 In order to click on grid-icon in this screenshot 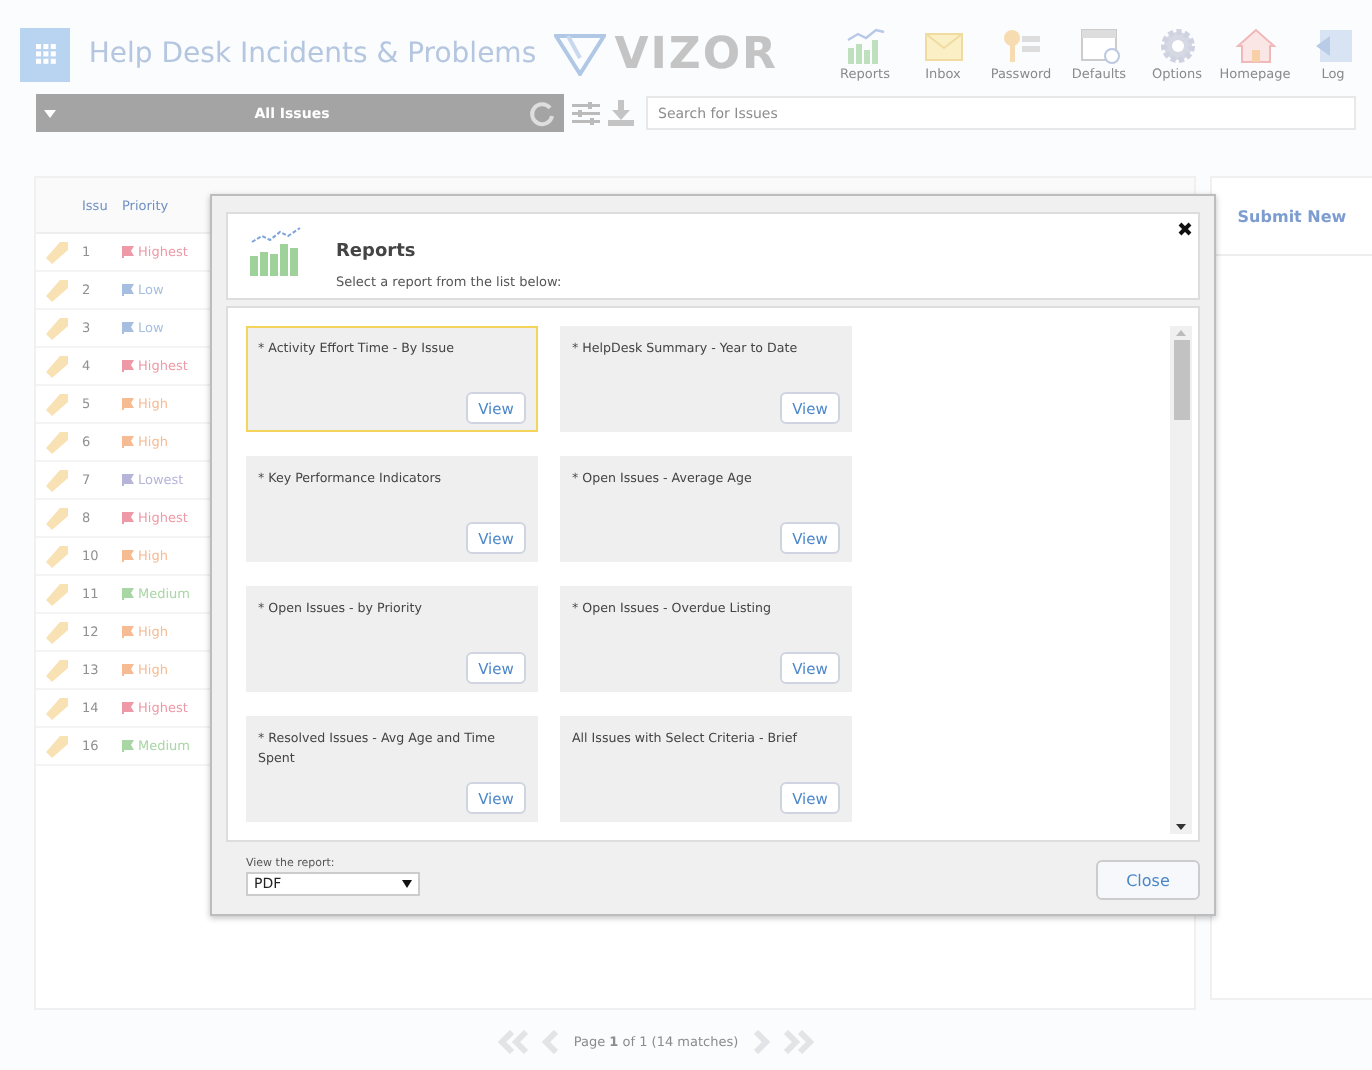, I will do `click(45, 54)`.